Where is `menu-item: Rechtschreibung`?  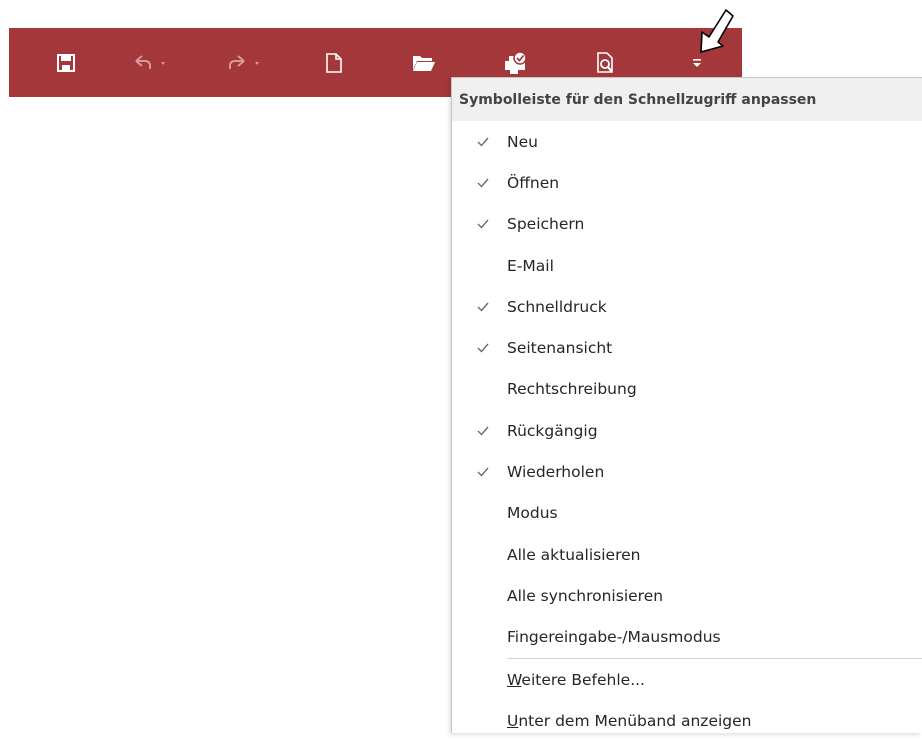
menu-item: Rechtschreibung is located at coordinates (687, 389).